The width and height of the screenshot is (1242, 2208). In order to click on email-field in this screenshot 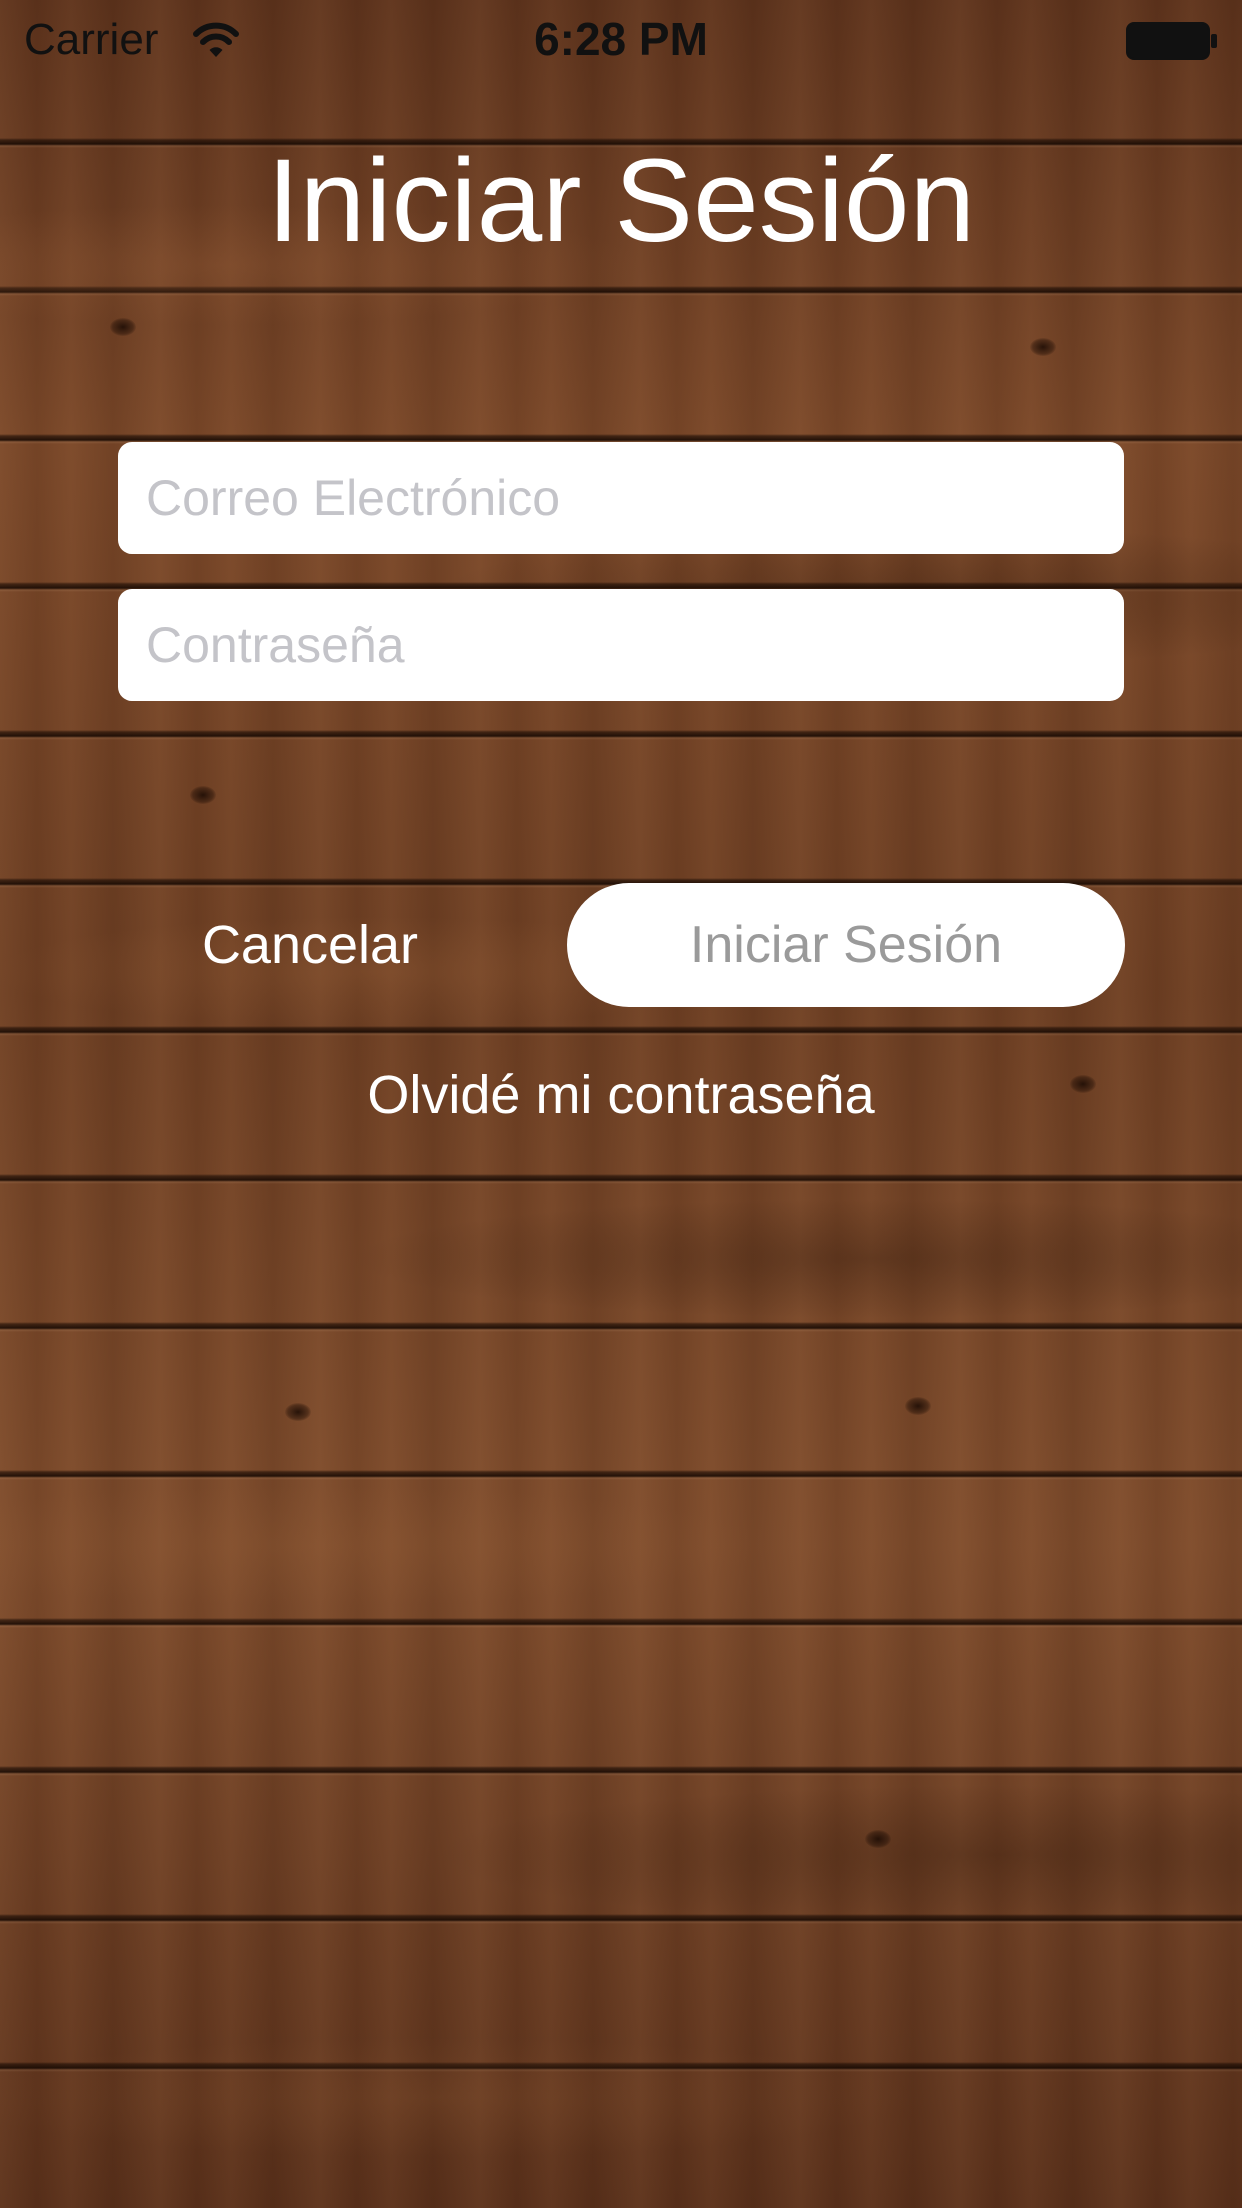, I will do `click(621, 498)`.